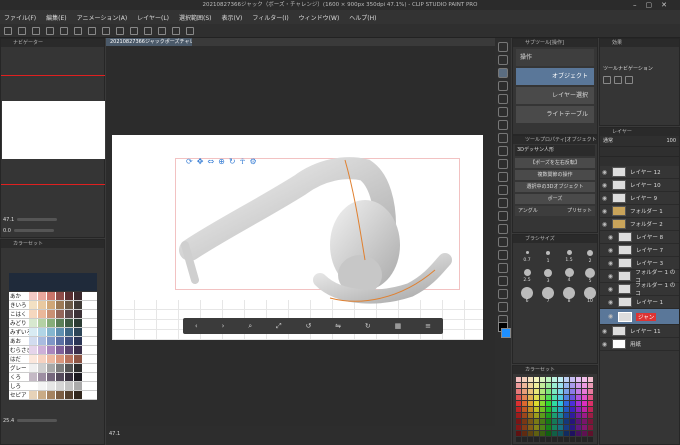  What do you see at coordinates (53, 395) in the screenshot?
I see `colorset-row: セピア` at bounding box center [53, 395].